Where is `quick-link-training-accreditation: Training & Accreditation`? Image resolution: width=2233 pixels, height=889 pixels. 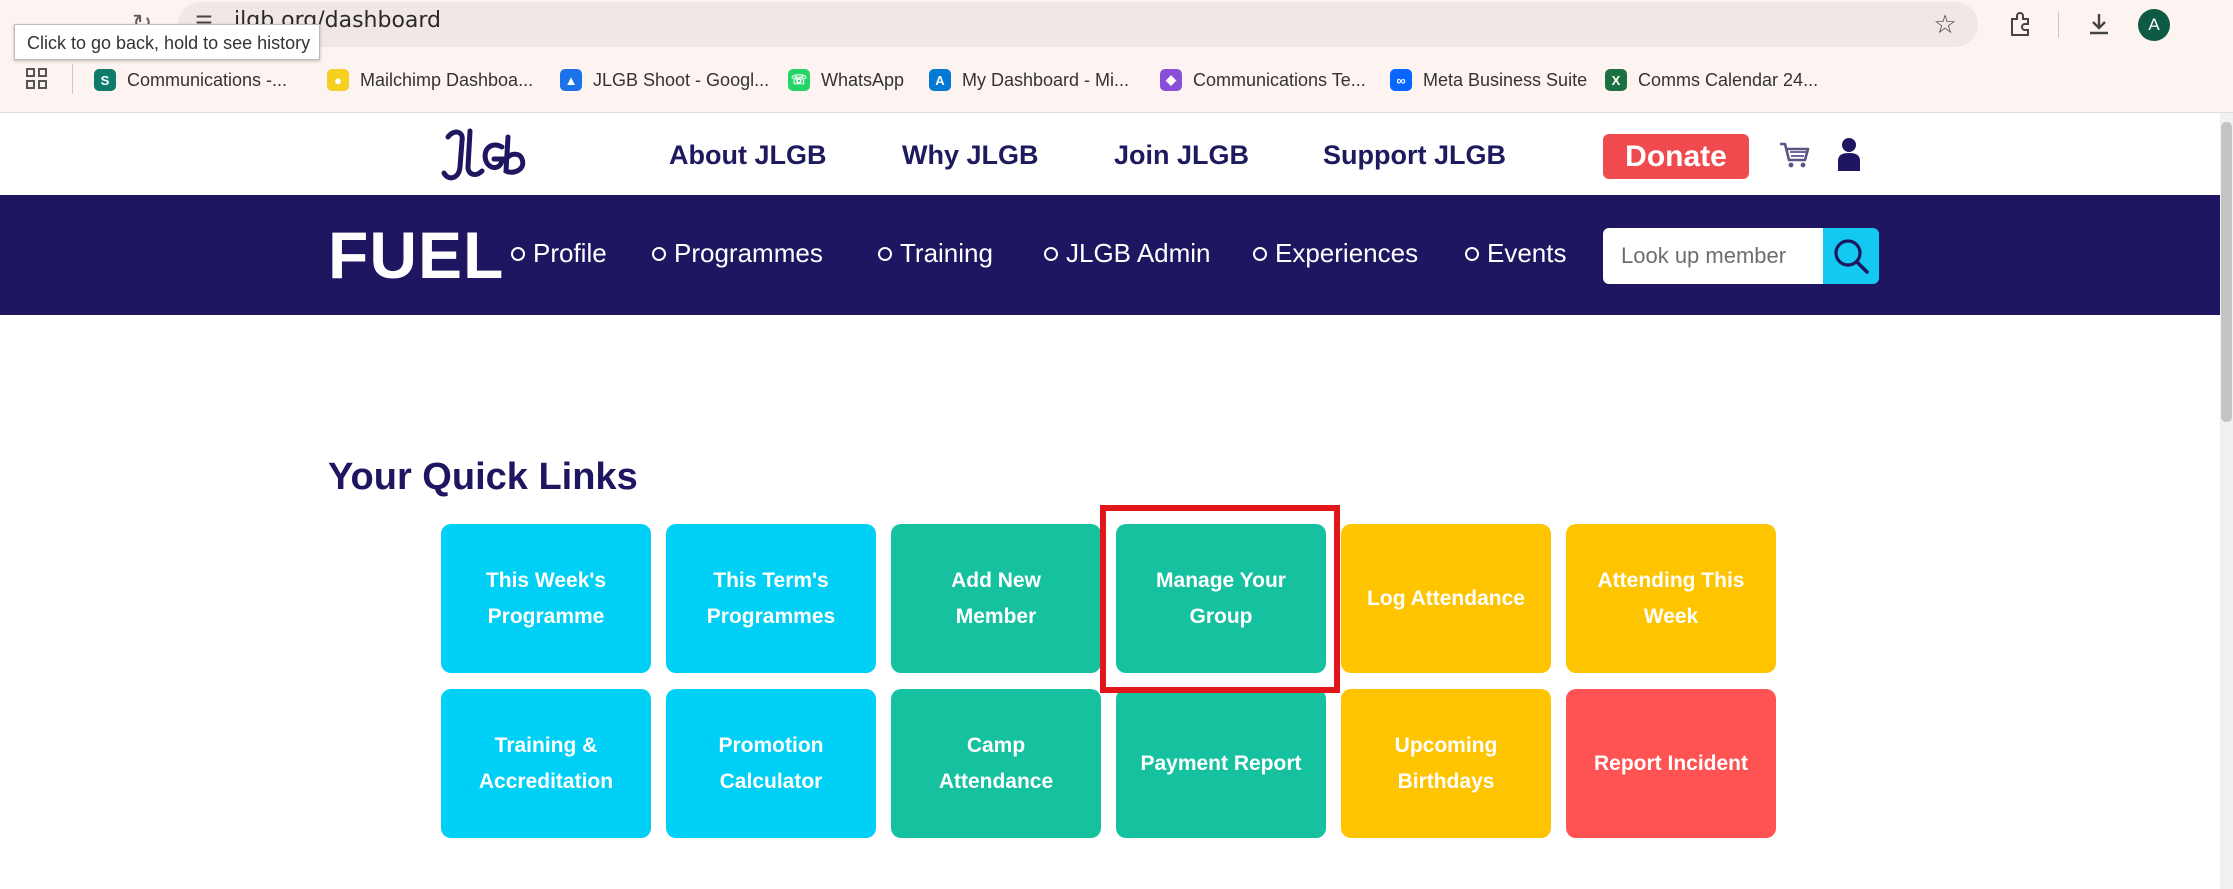
quick-link-training-accreditation: Training & Accreditation is located at coordinates (546, 763).